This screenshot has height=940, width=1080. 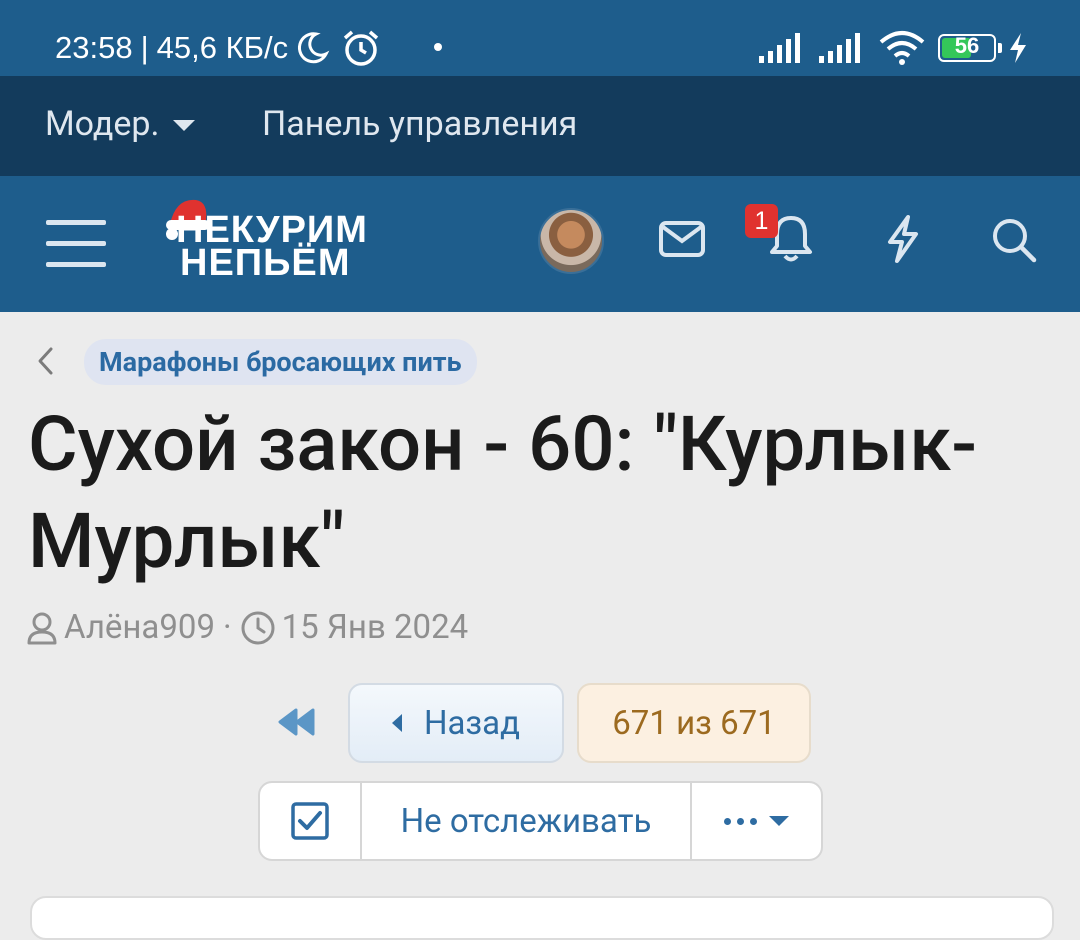 What do you see at coordinates (527, 821) in the screenshot?
I see `unwatch-button: Не отслеживать` at bounding box center [527, 821].